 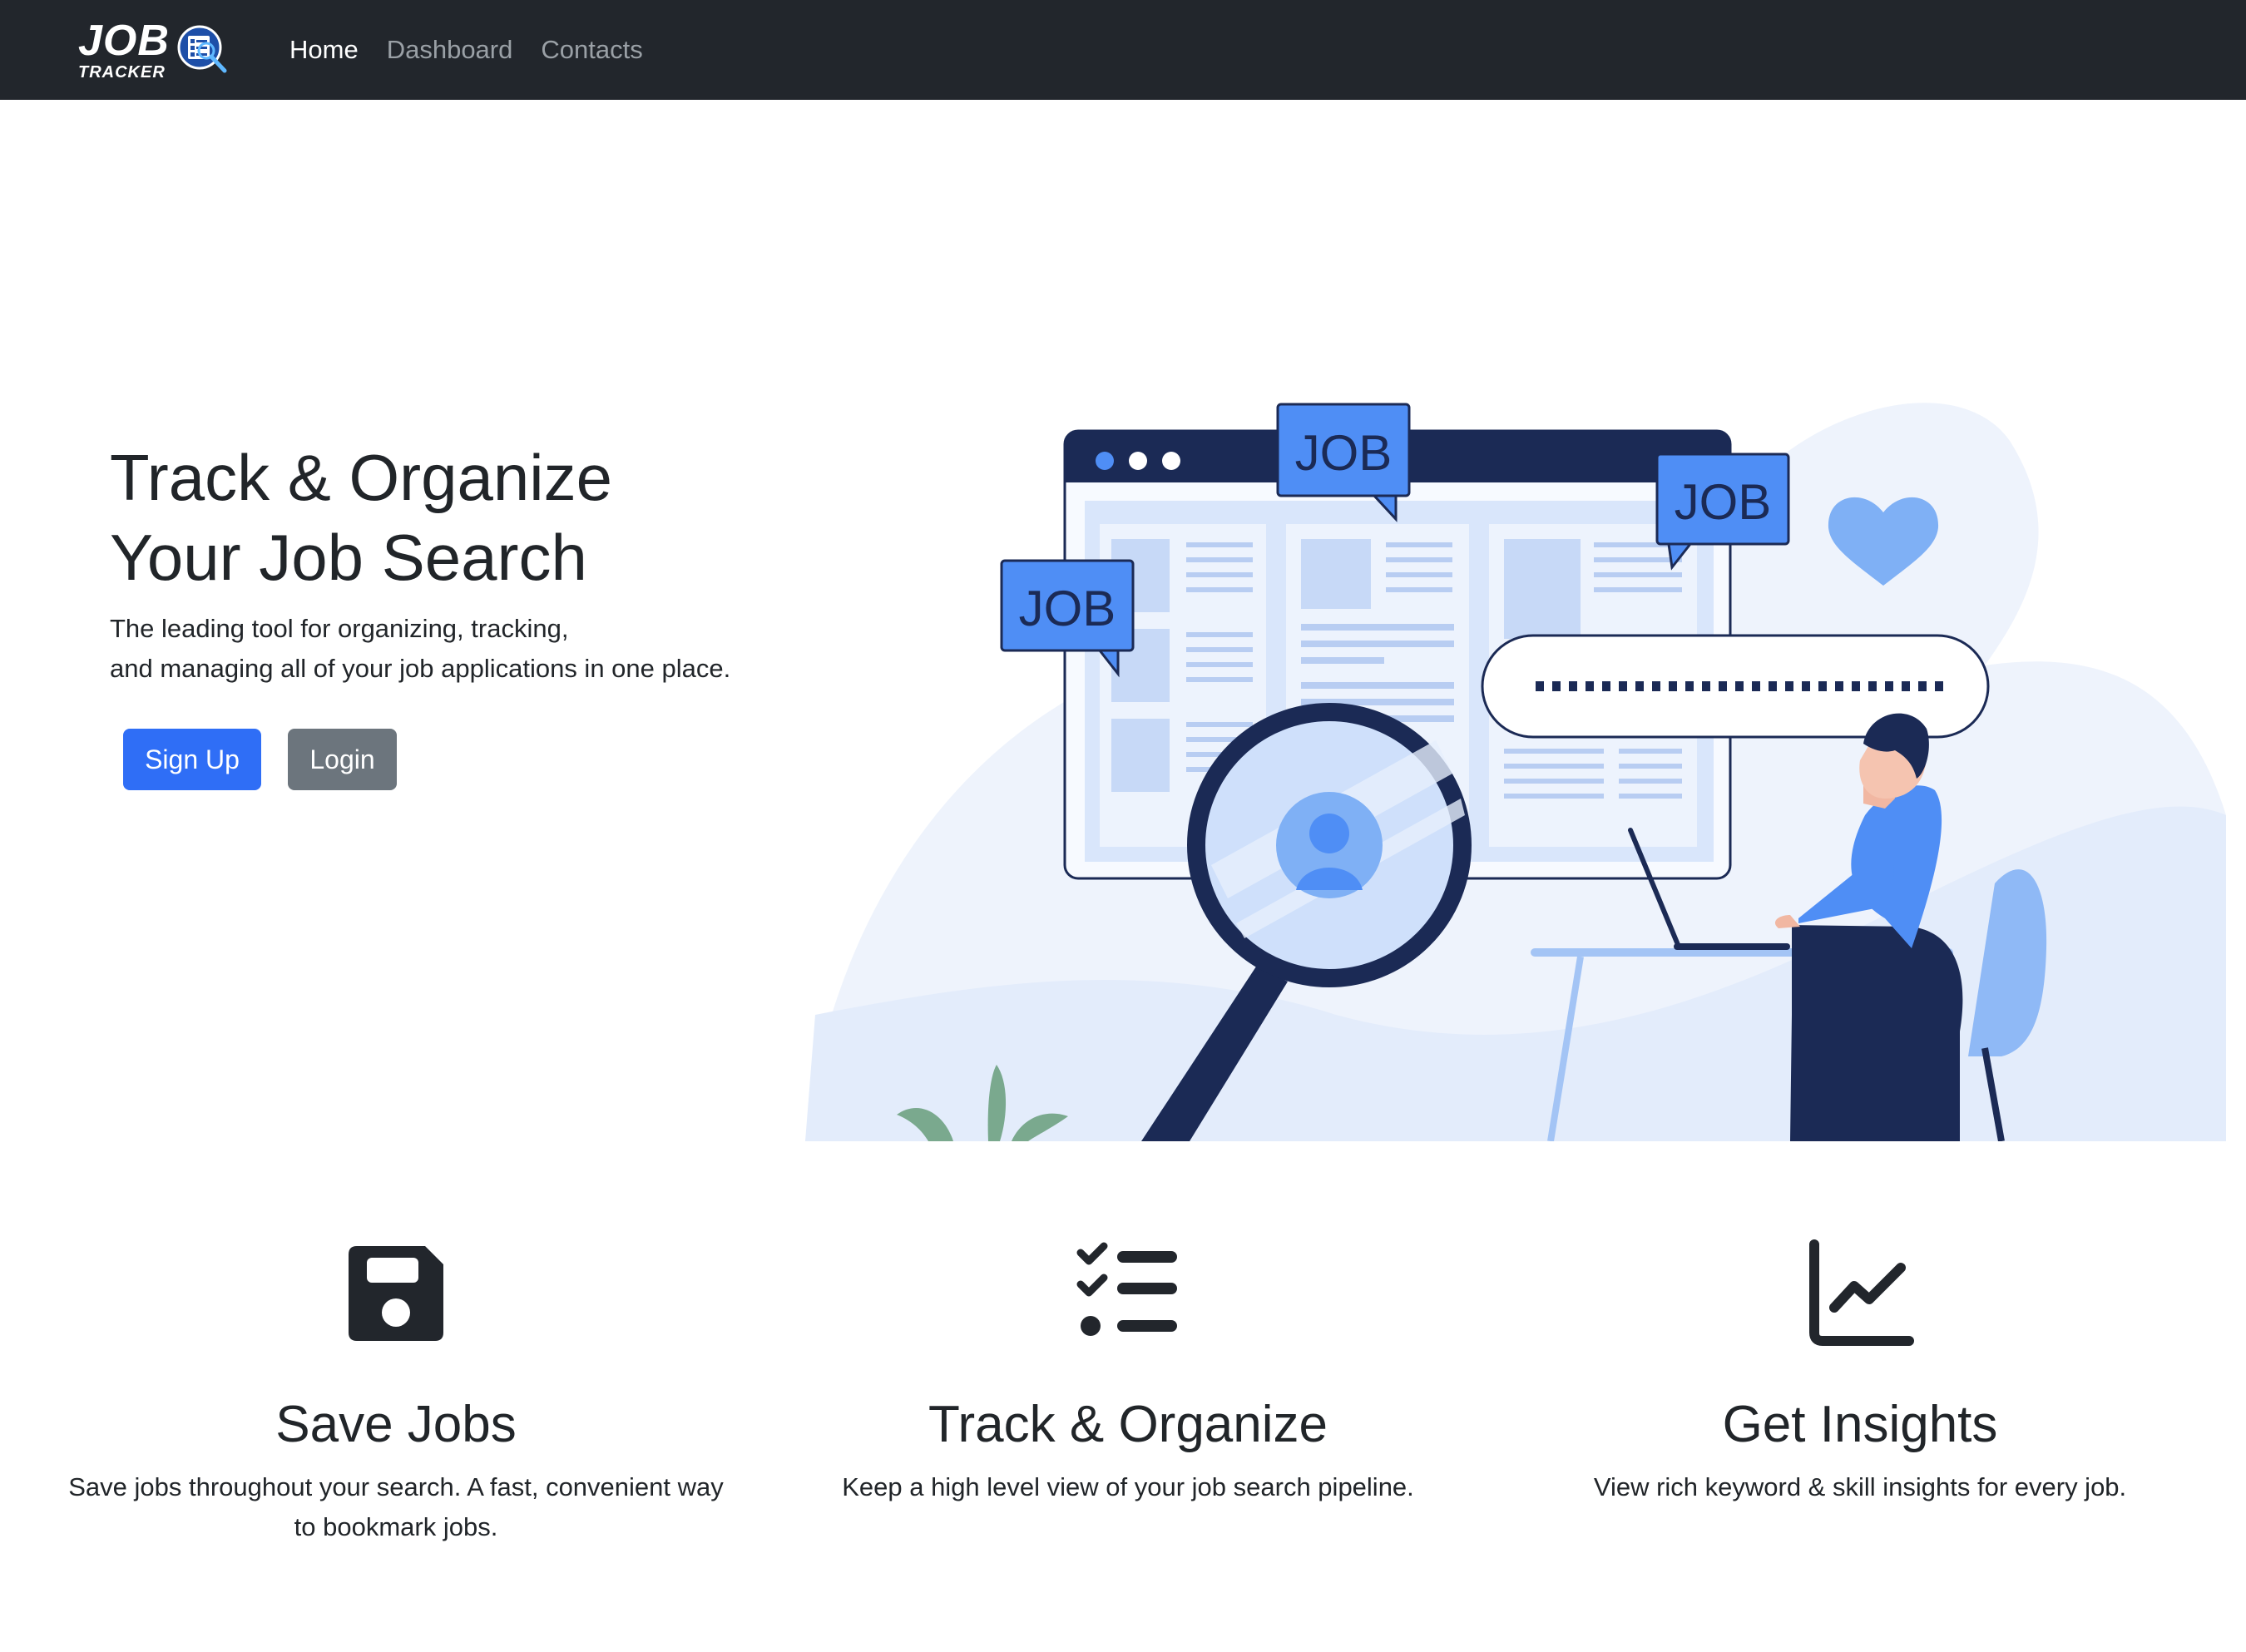 What do you see at coordinates (450, 50) in the screenshot?
I see `nav-dashboard: Dashboard` at bounding box center [450, 50].